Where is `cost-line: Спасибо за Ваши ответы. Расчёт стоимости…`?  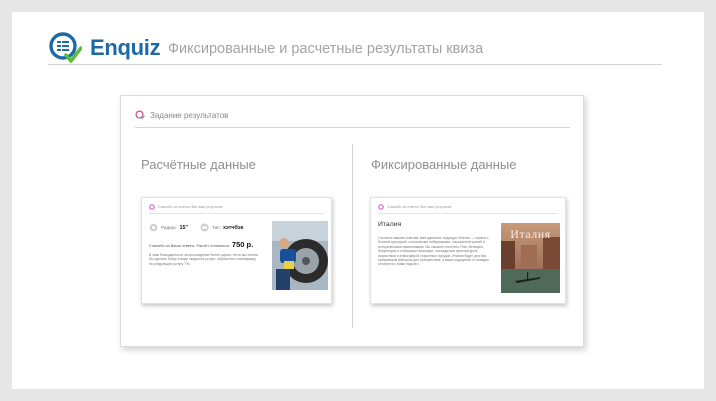
cost-line: Спасибо за Ваши ответы. Расчёт стоимости… is located at coordinates (201, 244).